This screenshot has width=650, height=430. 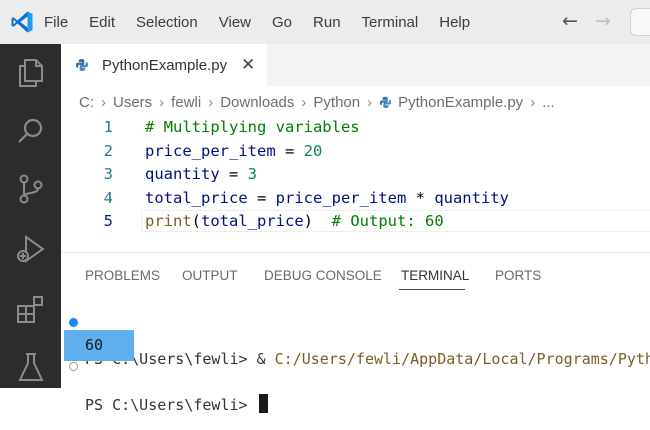 What do you see at coordinates (167, 22) in the screenshot?
I see `menu-selection: Selection` at bounding box center [167, 22].